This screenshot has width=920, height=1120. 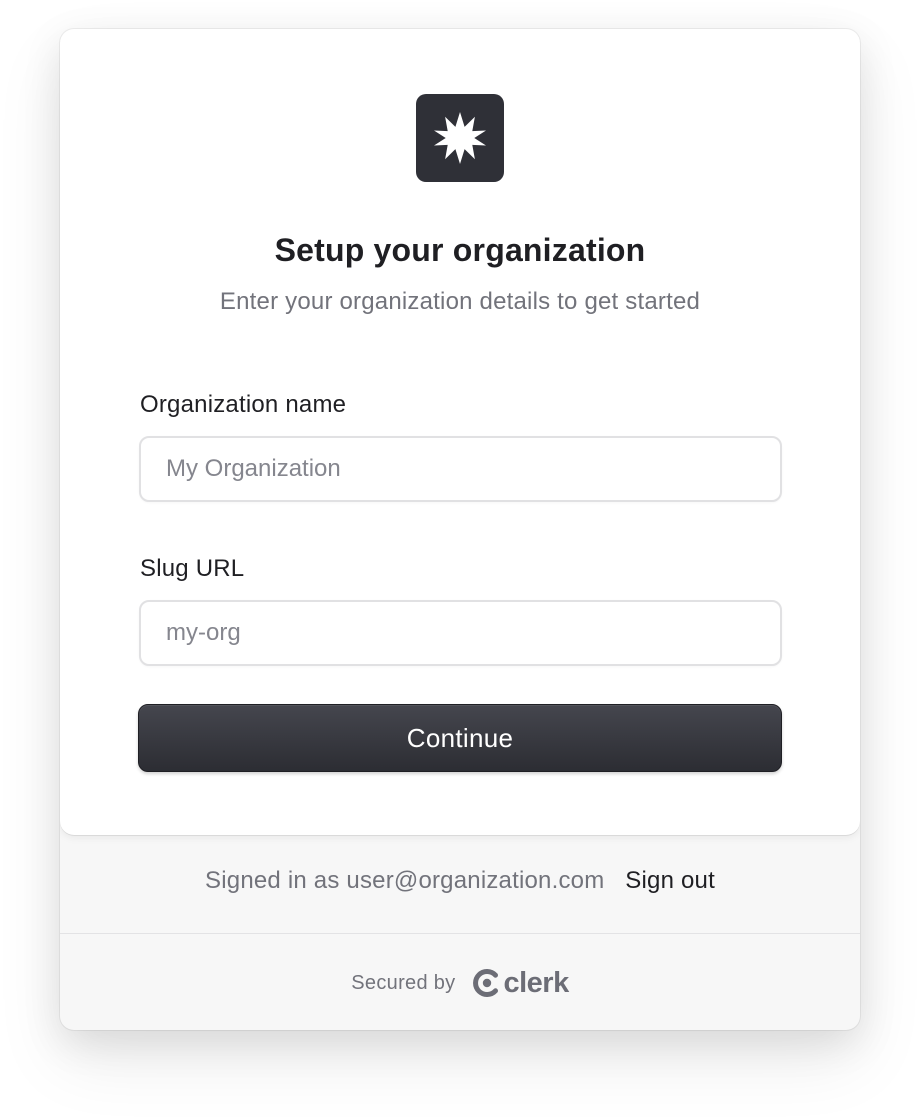 What do you see at coordinates (192, 568) in the screenshot?
I see `slug-label: Slug URL` at bounding box center [192, 568].